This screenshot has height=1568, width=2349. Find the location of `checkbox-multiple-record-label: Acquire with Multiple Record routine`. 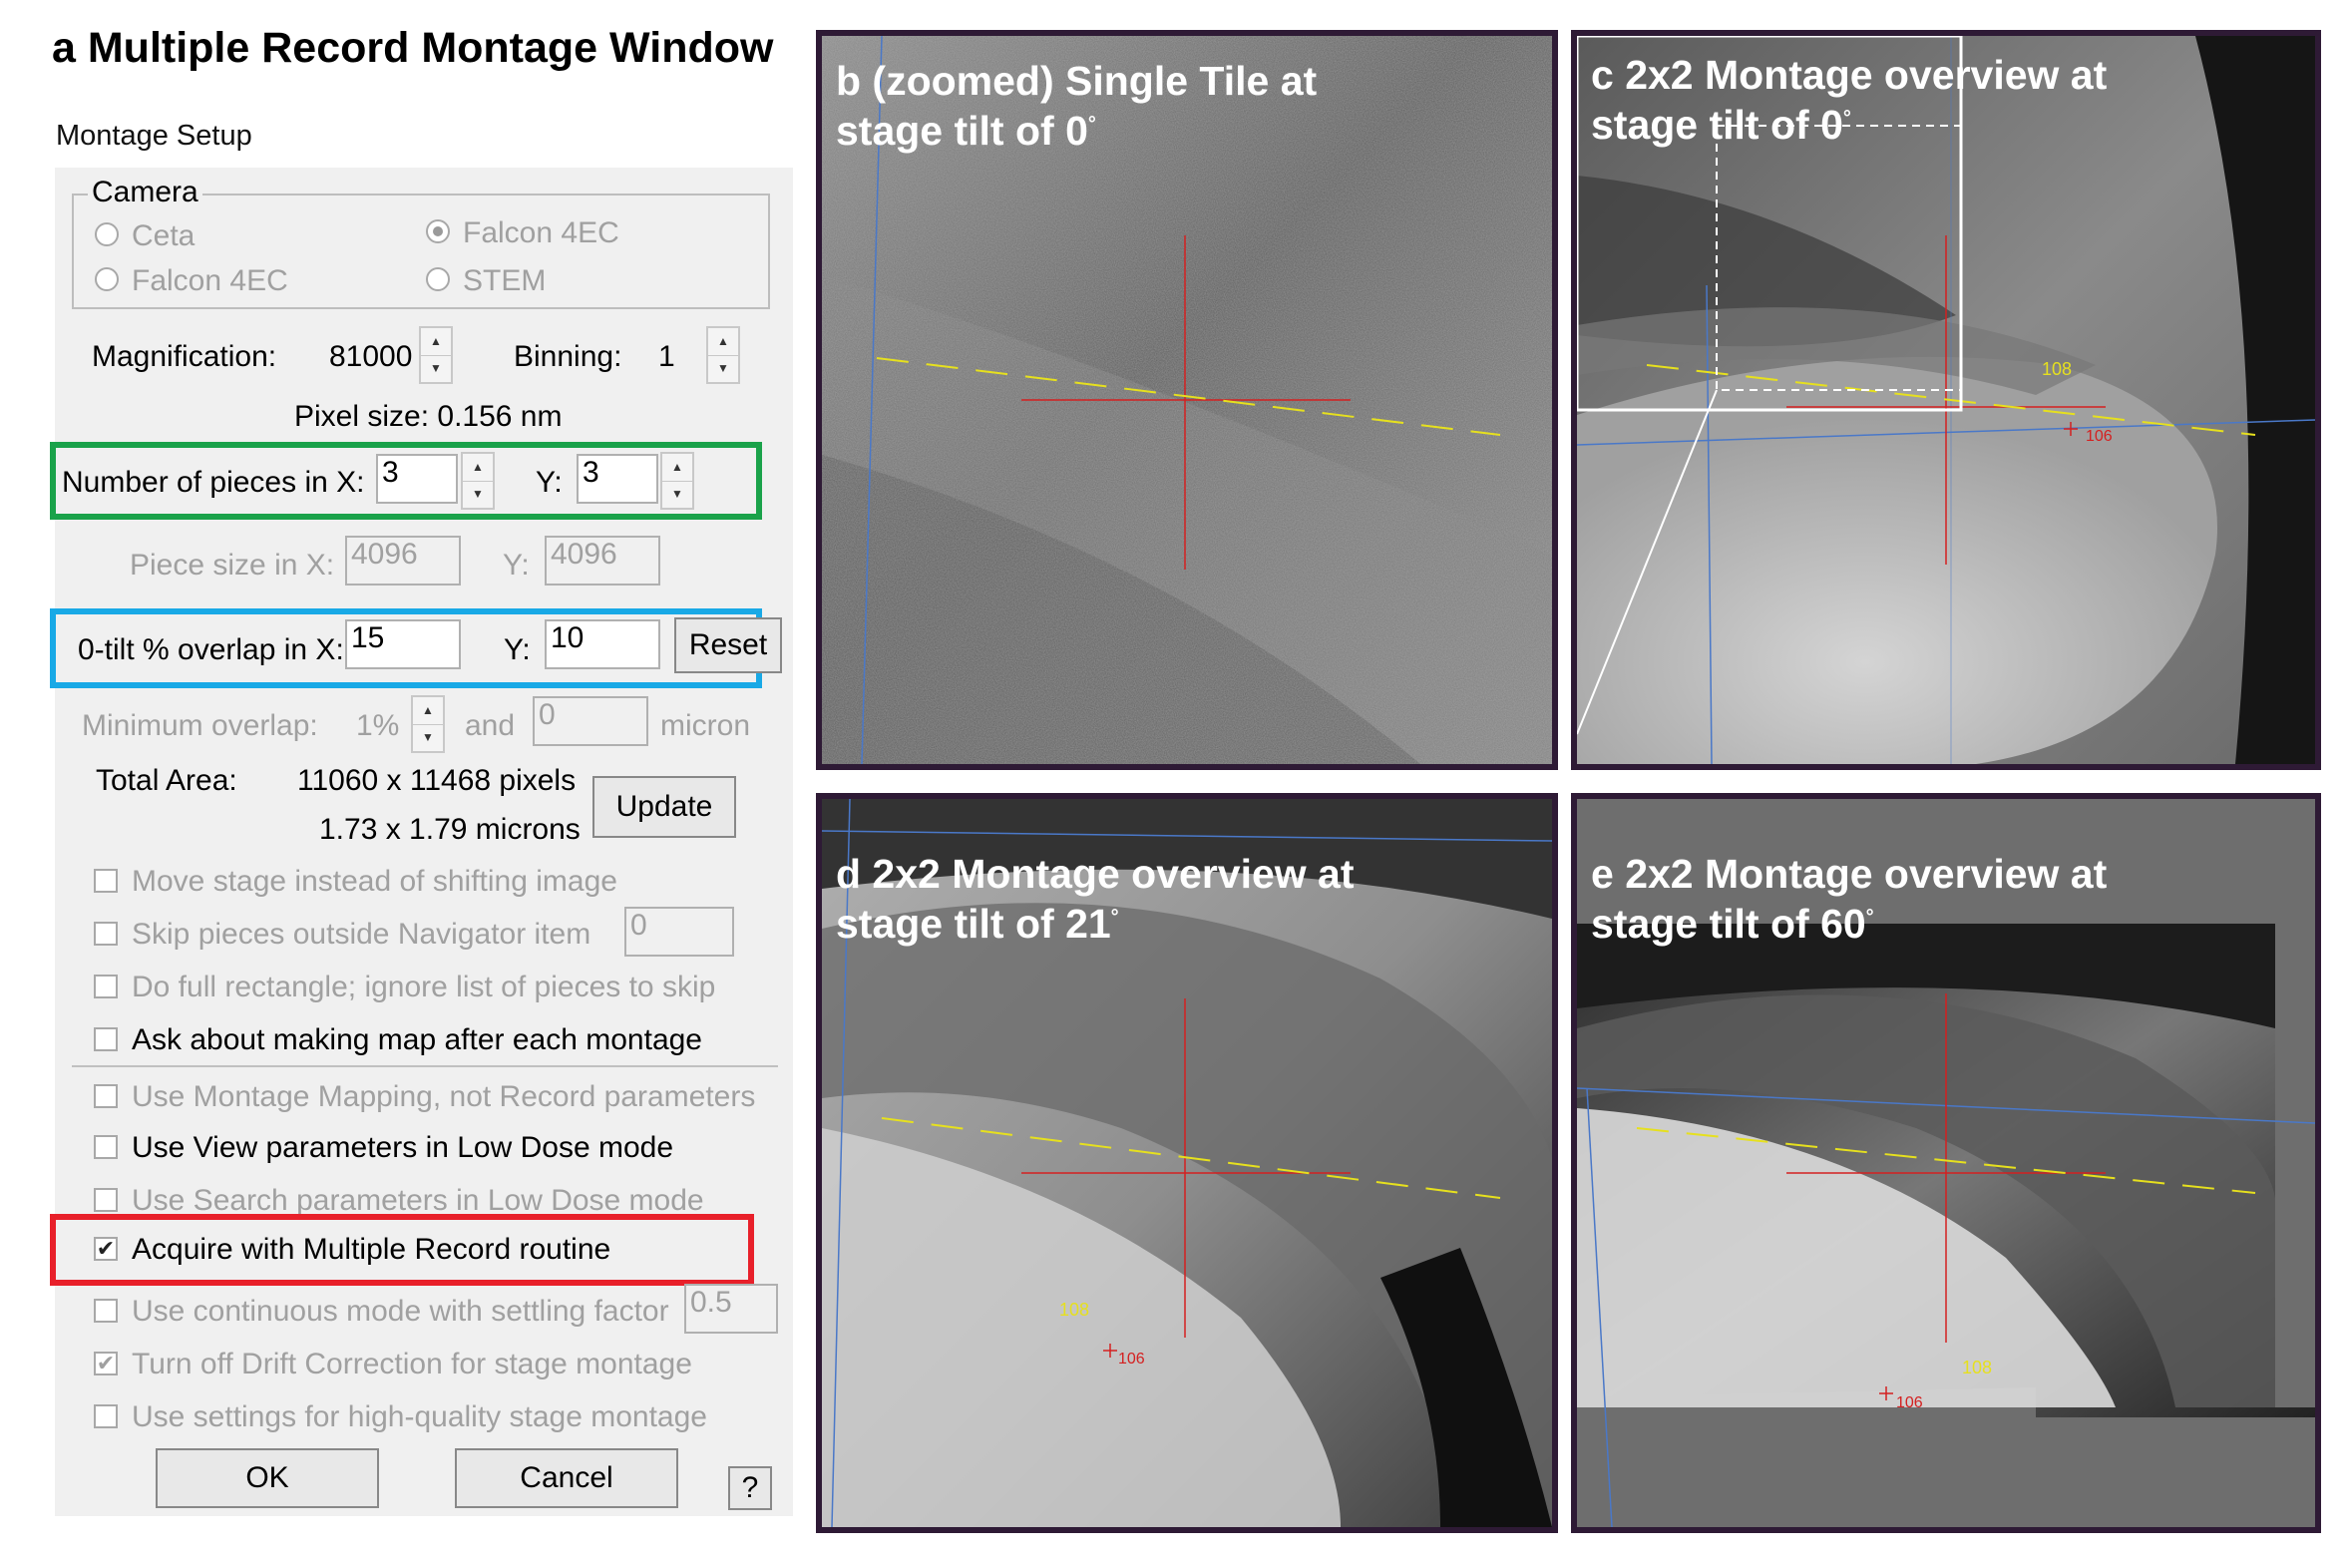

checkbox-multiple-record-label: Acquire with Multiple Record routine is located at coordinates (371, 1249).